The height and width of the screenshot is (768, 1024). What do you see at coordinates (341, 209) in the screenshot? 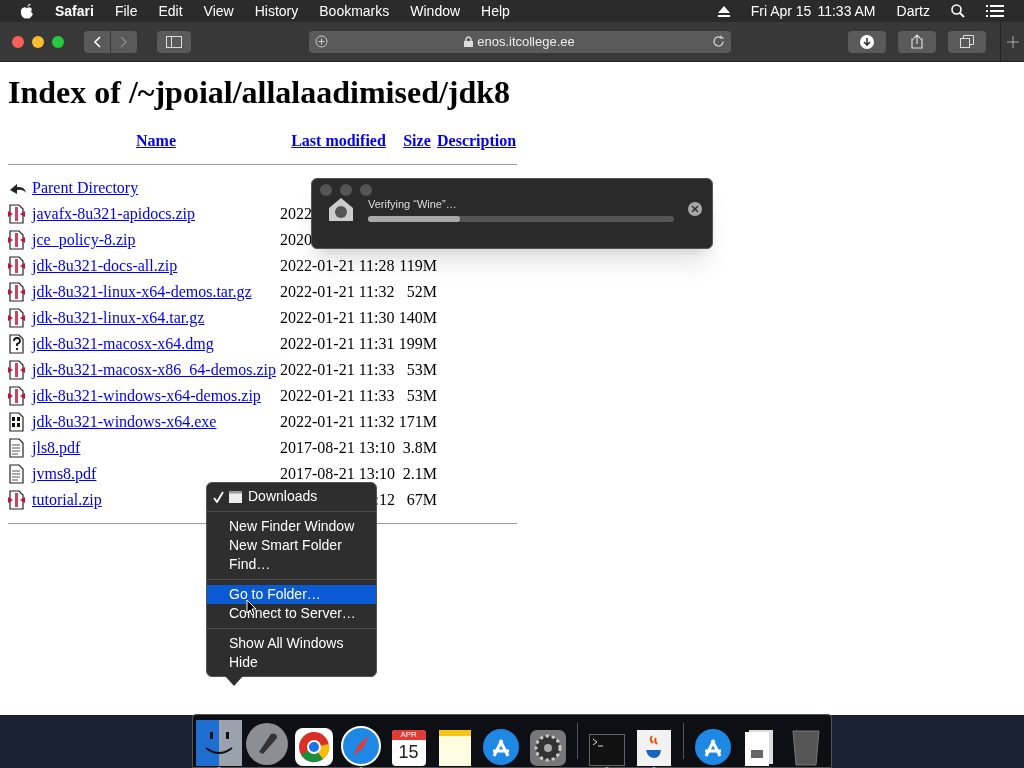
I see `house-icon` at bounding box center [341, 209].